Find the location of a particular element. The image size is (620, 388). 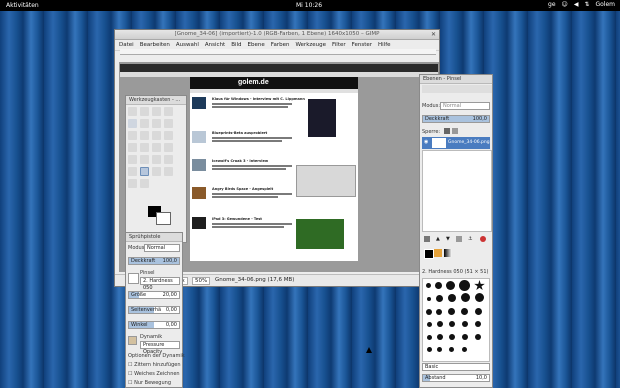

move-tool-icon is located at coordinates (168, 135).